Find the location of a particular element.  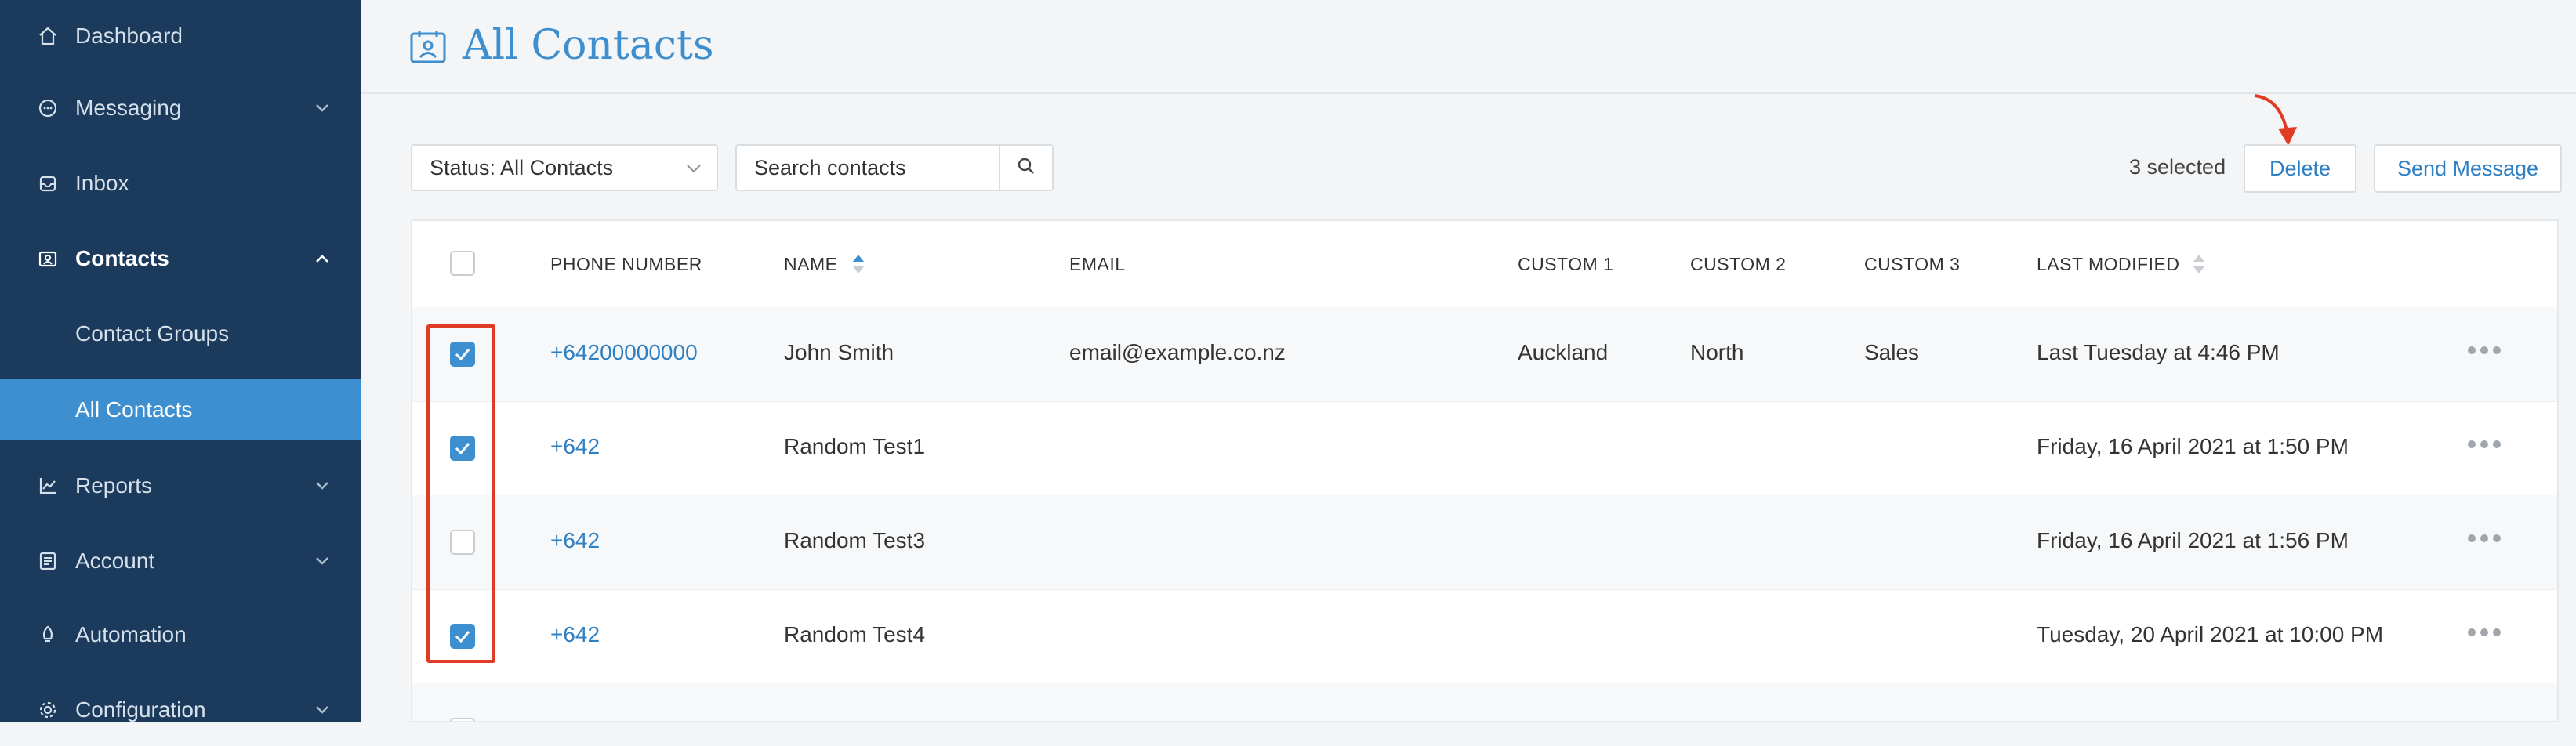

sidebar-item-label: Contacts is located at coordinates (122, 258).